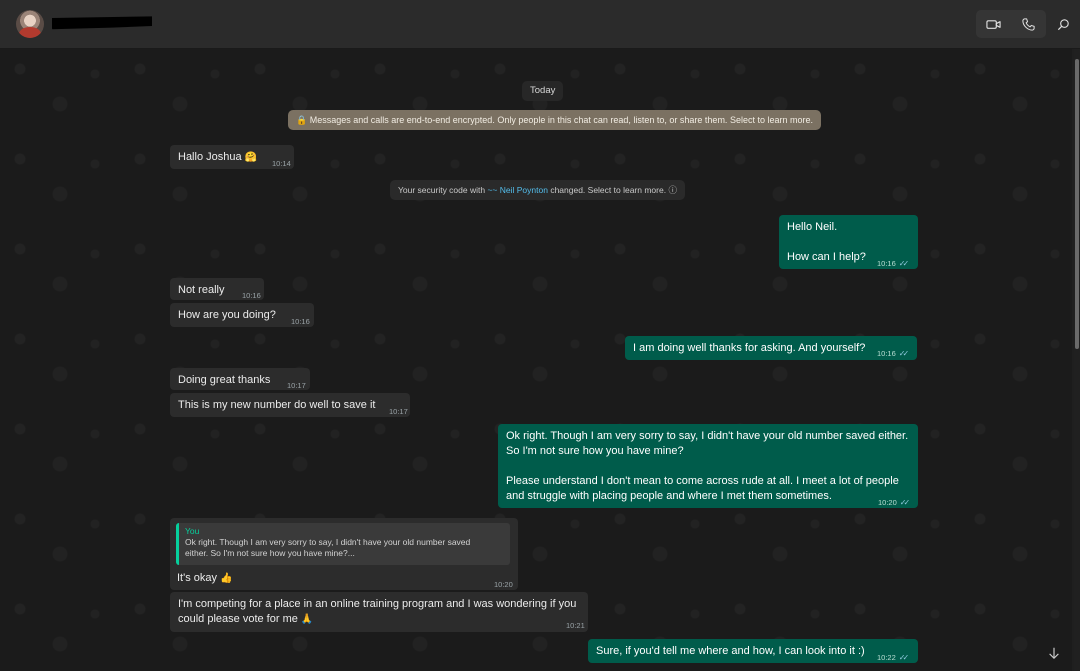 The height and width of the screenshot is (671, 1080). I want to click on message-bubble: Not really 10:16, so click(217, 289).